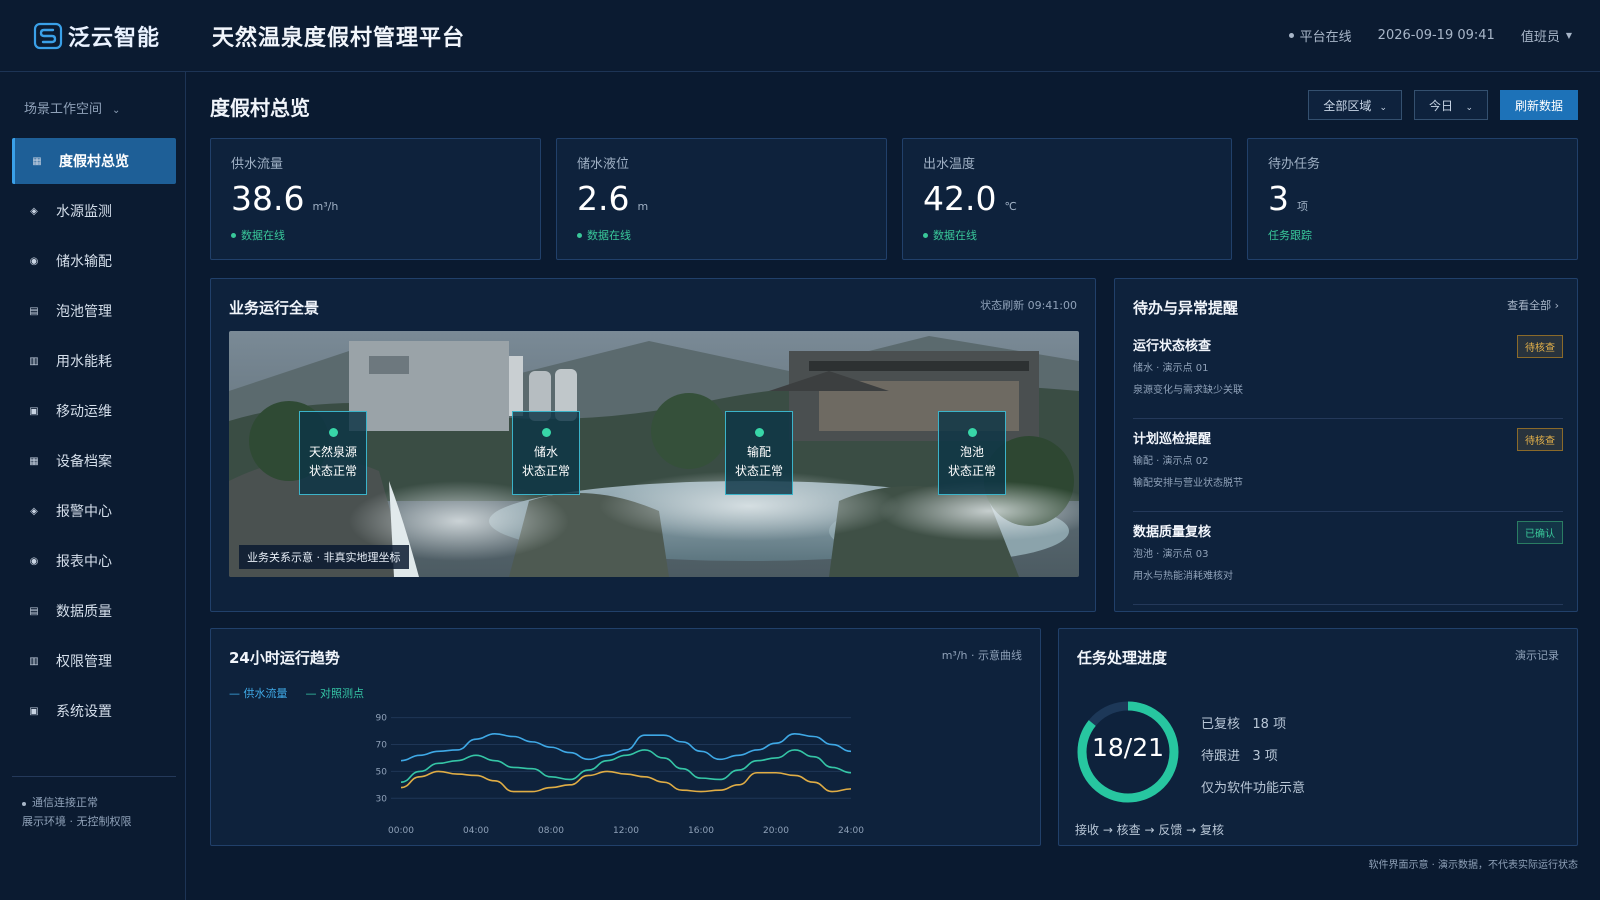  I want to click on kpi-card-tasks: 待办任务 3项 任务跟踪, so click(1412, 199).